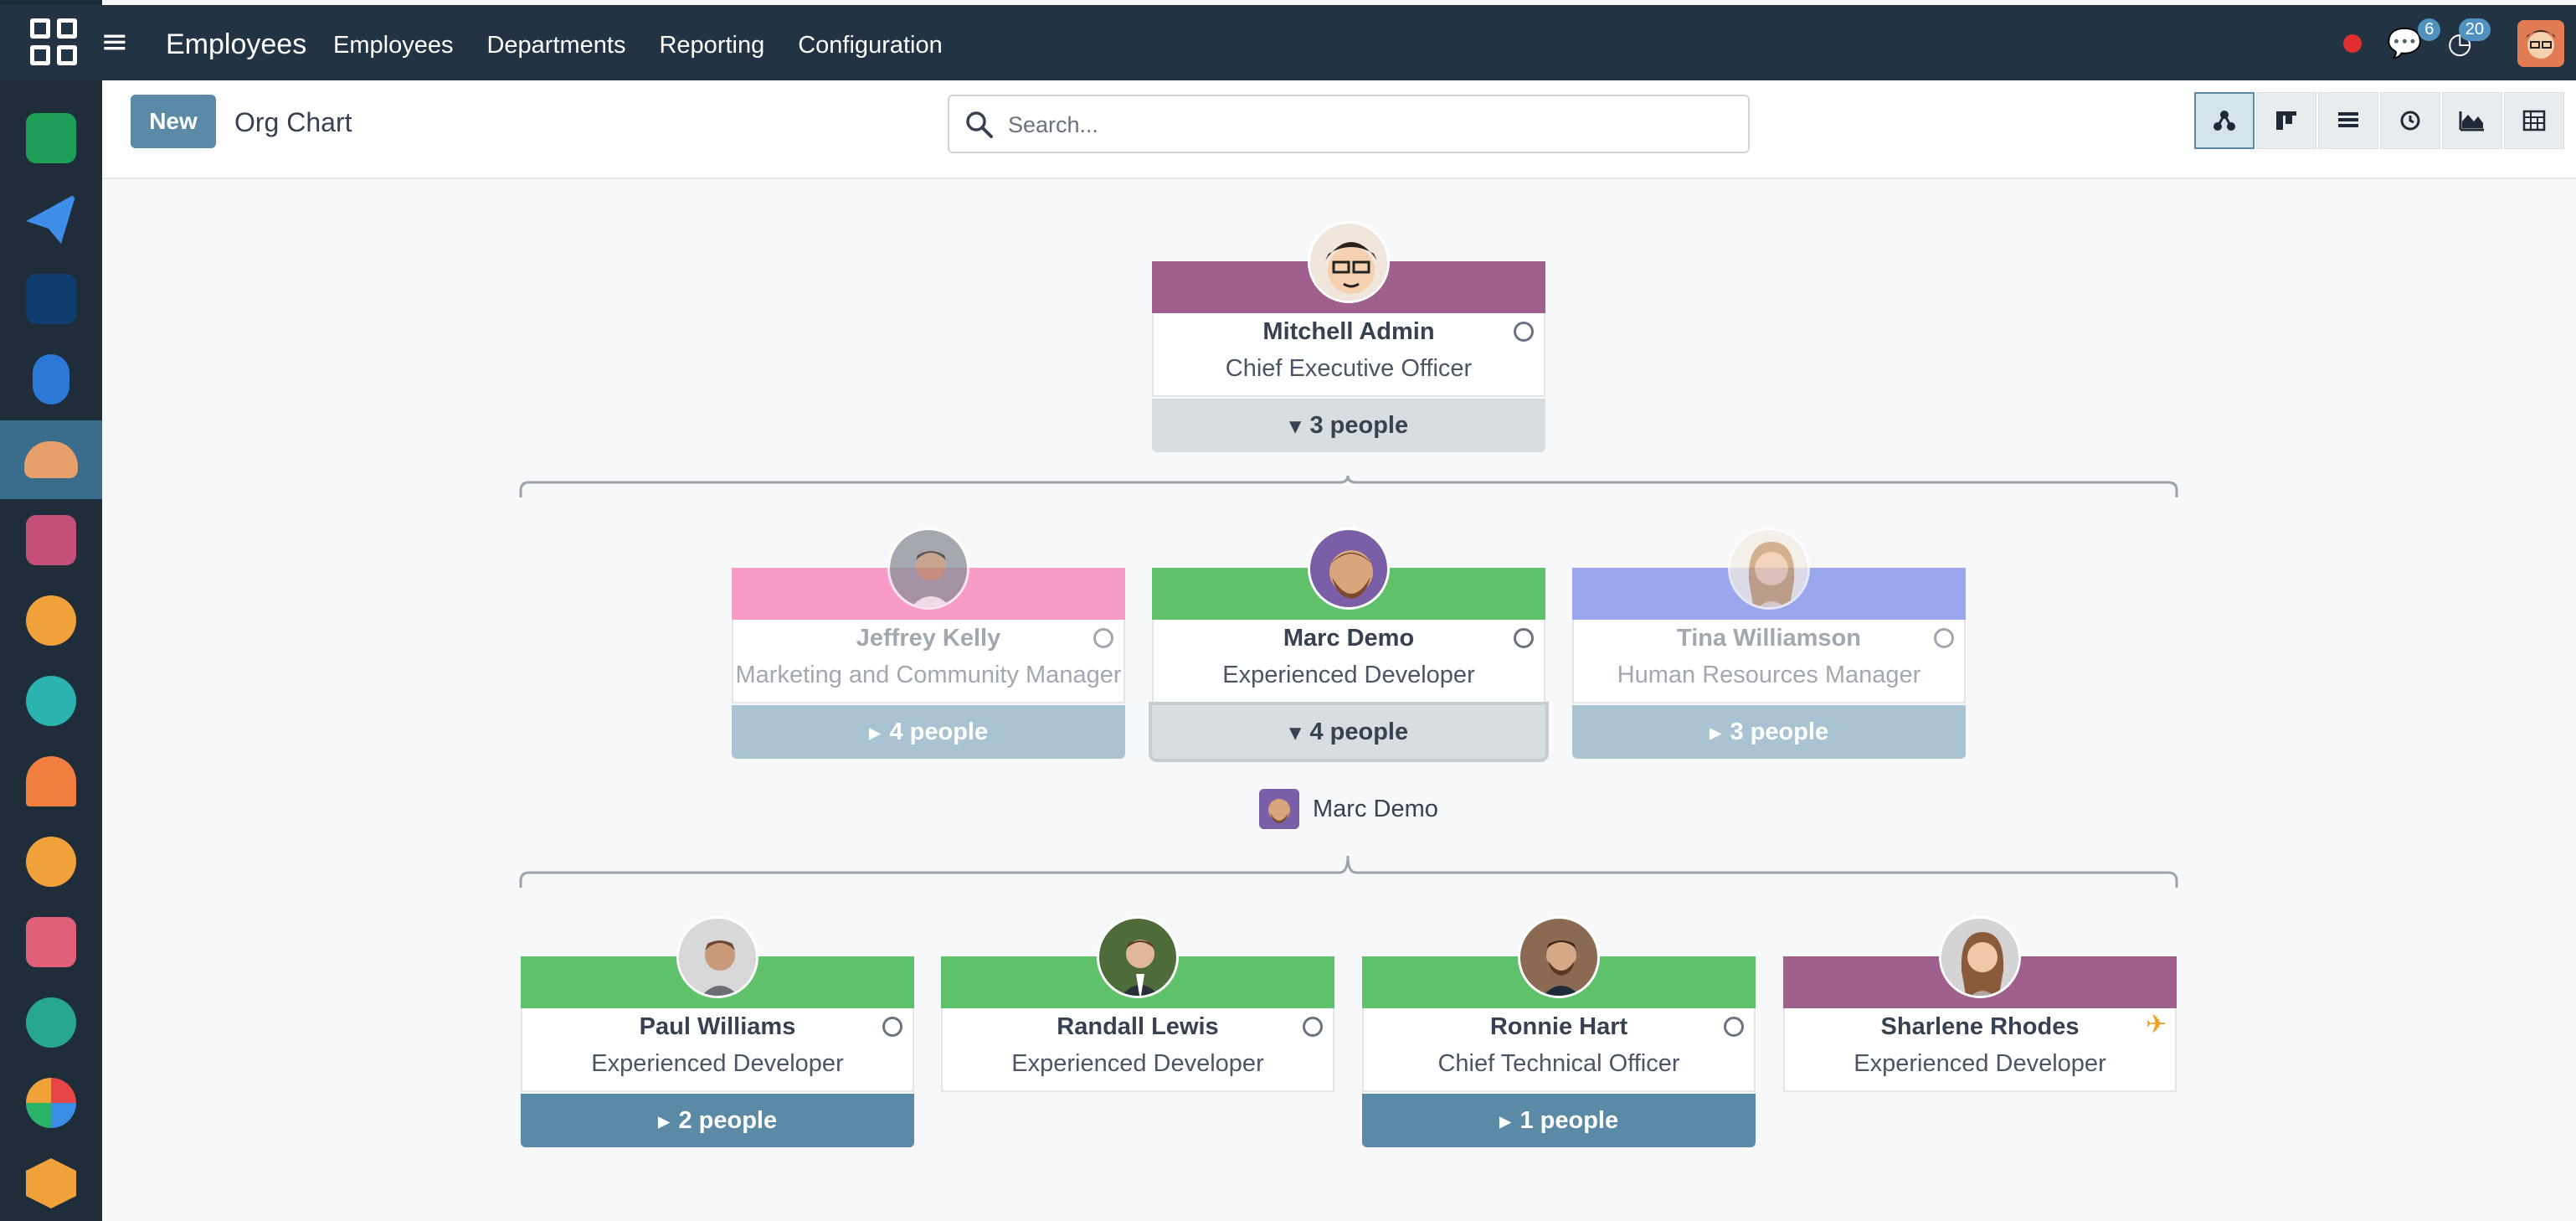  I want to click on focused-employee-label: Marc Demo, so click(1348, 809).